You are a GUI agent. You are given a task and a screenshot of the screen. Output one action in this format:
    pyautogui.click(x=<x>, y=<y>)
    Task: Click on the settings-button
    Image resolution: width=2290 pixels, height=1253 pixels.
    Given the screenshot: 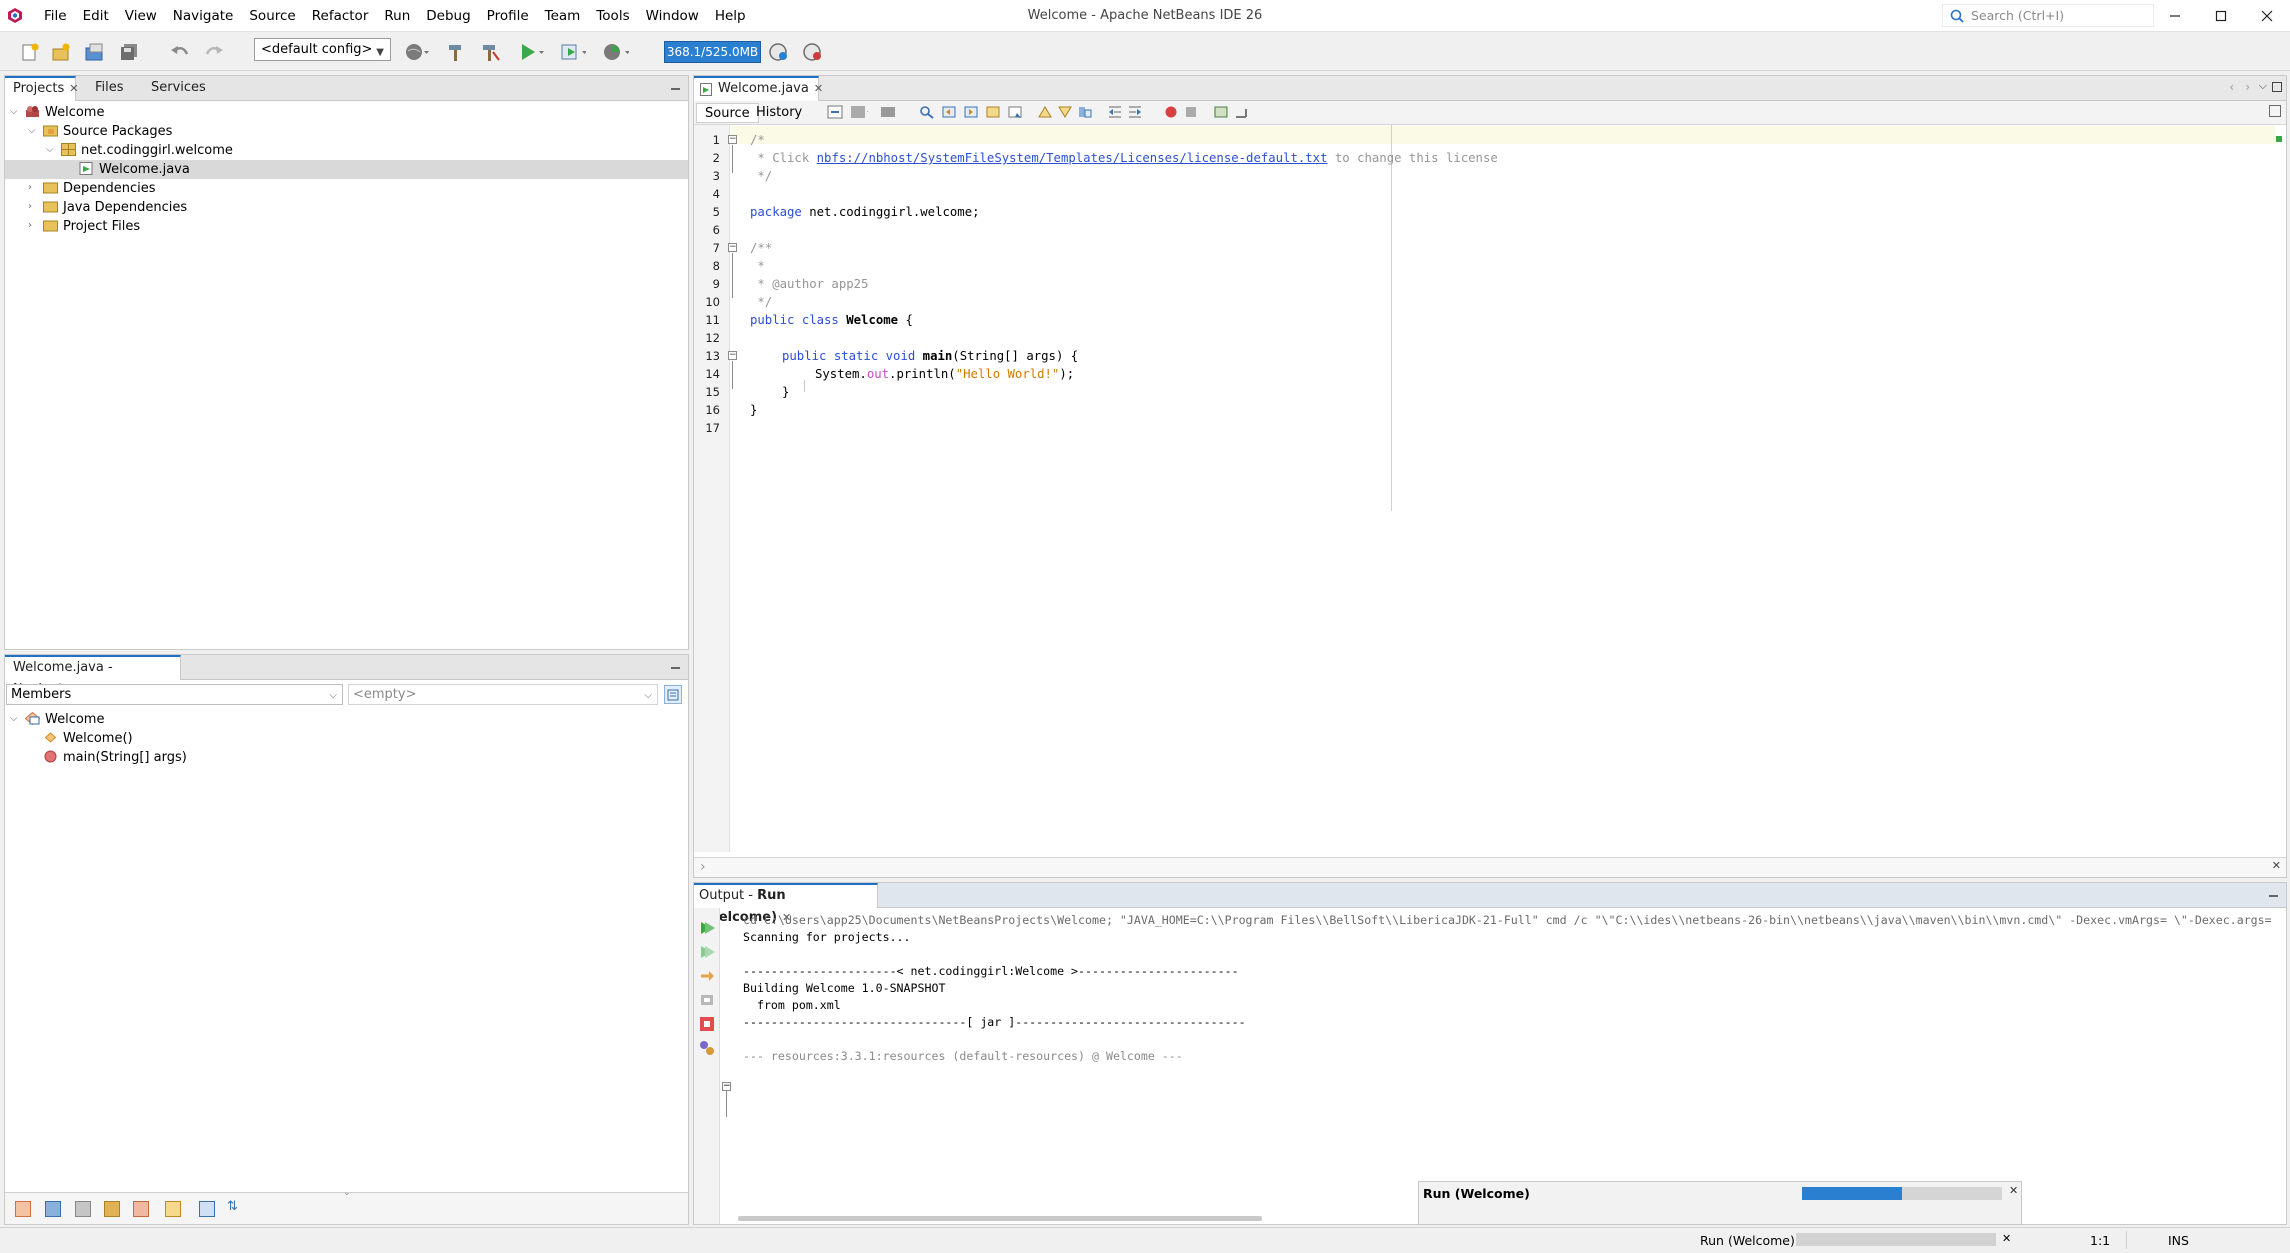 What is the action you would take?
    pyautogui.click(x=707, y=1002)
    